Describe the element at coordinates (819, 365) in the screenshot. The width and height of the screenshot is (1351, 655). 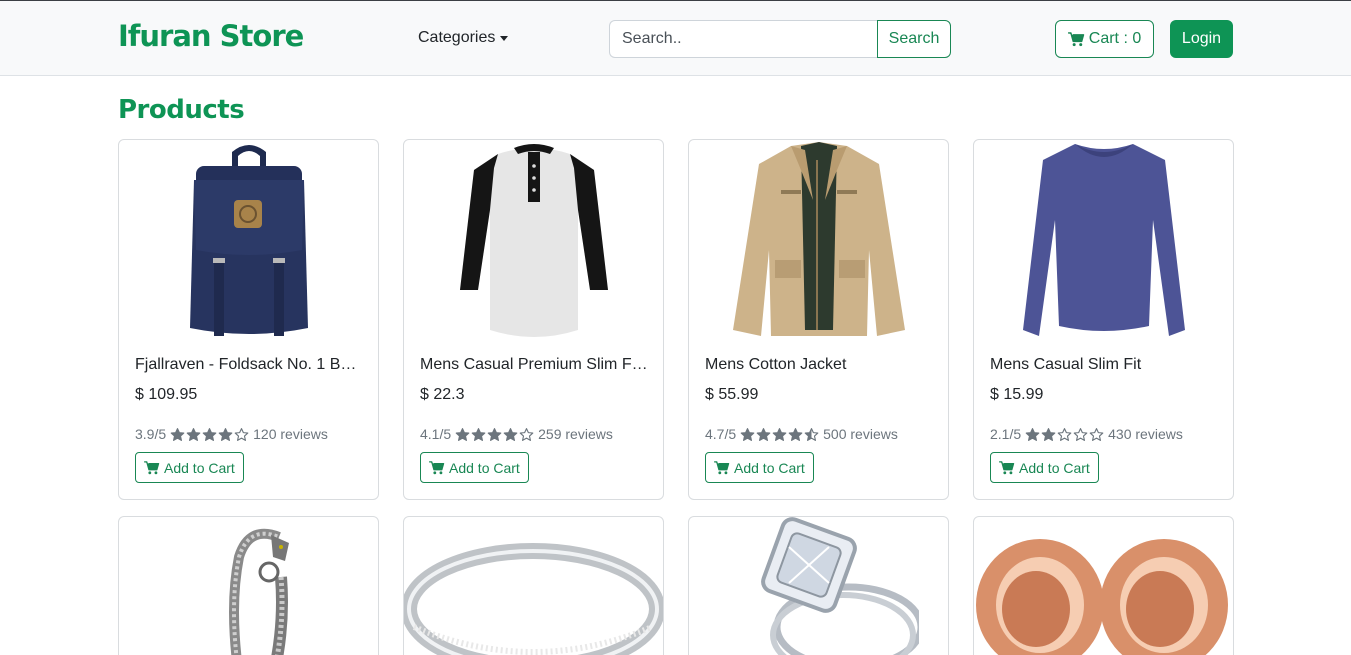
I see `product-title: Mens Cotton Jacket` at that location.